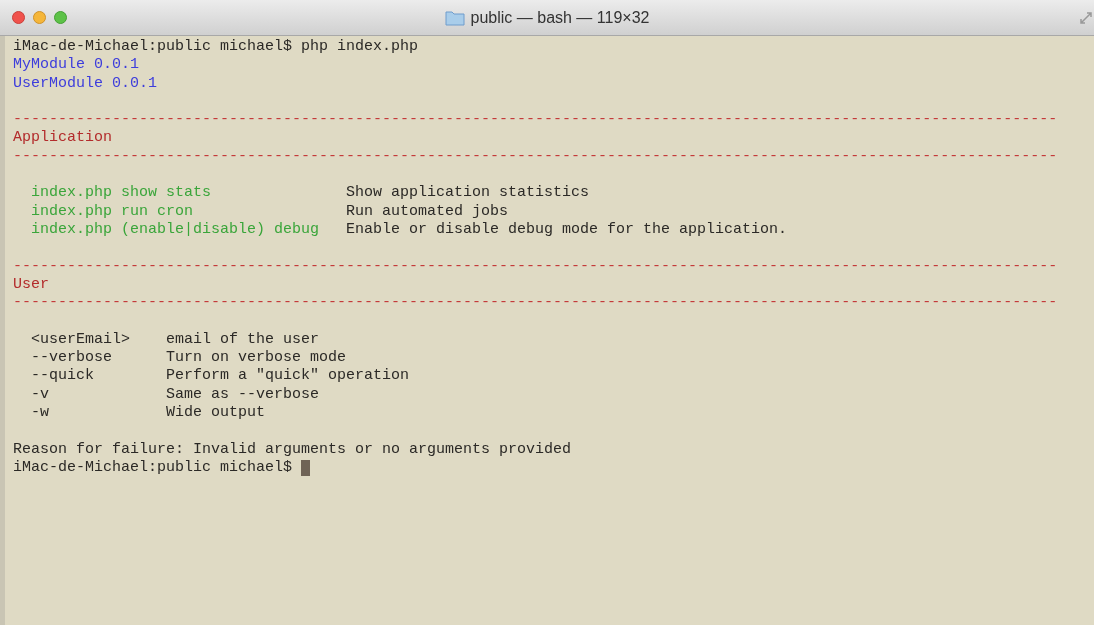 Image resolution: width=1094 pixels, height=625 pixels. I want to click on zoom-button, so click(60, 17).